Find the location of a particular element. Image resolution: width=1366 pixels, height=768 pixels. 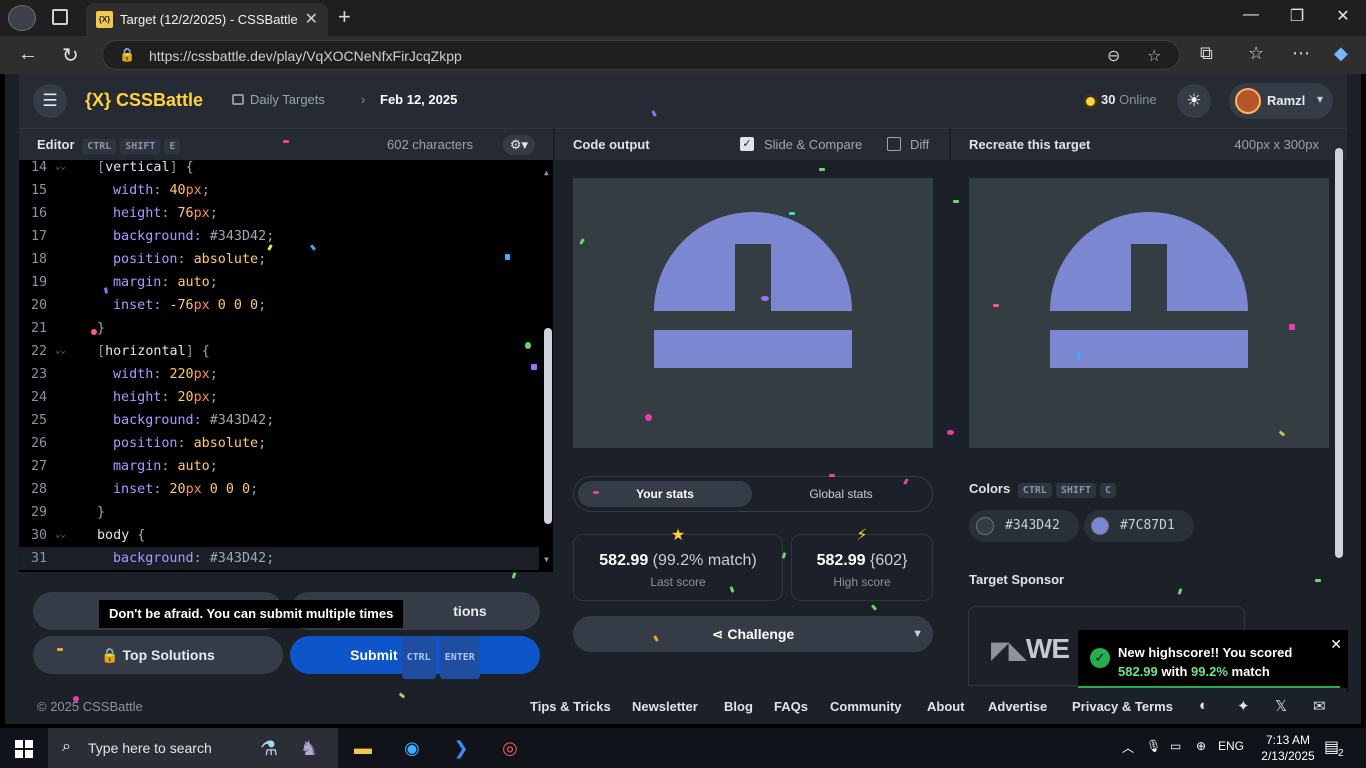

zoom-icon: ⊖ is located at coordinates (1113, 56).